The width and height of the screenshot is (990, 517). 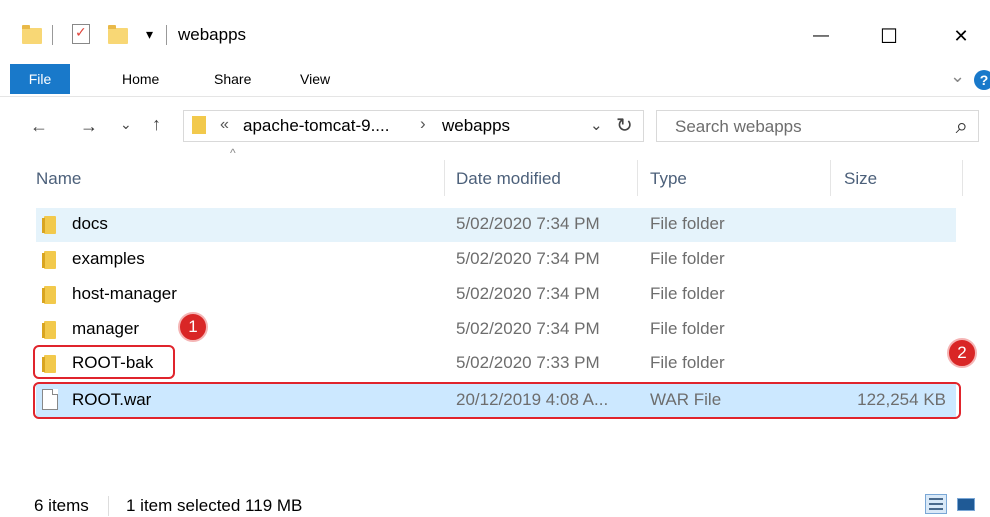 I want to click on large-icons-view-icon, so click(x=965, y=504).